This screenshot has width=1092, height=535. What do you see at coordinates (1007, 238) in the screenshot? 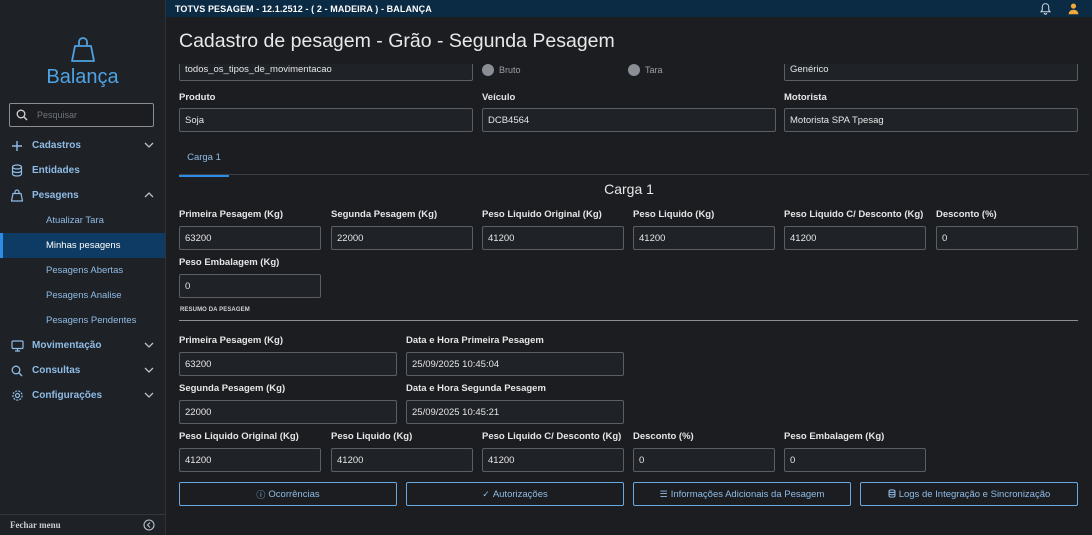
I see `desconto-field: 0` at bounding box center [1007, 238].